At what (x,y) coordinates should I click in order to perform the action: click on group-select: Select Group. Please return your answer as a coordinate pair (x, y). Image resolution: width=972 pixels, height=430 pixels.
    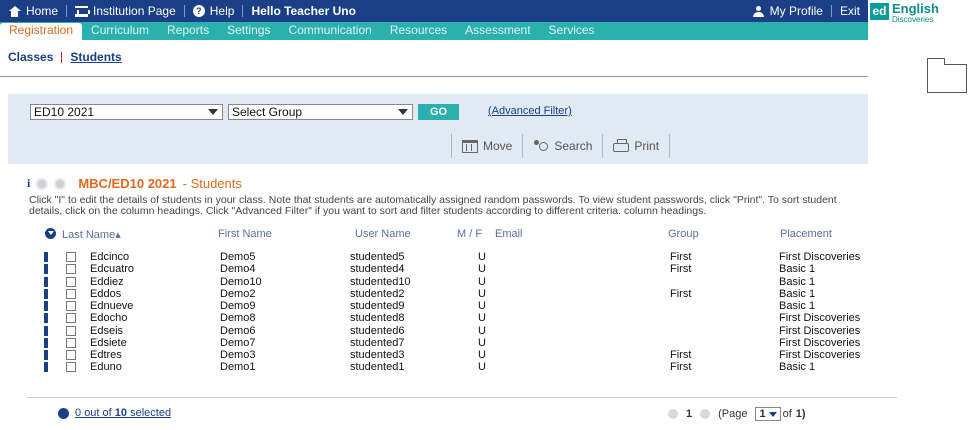
    Looking at the image, I should click on (320, 112).